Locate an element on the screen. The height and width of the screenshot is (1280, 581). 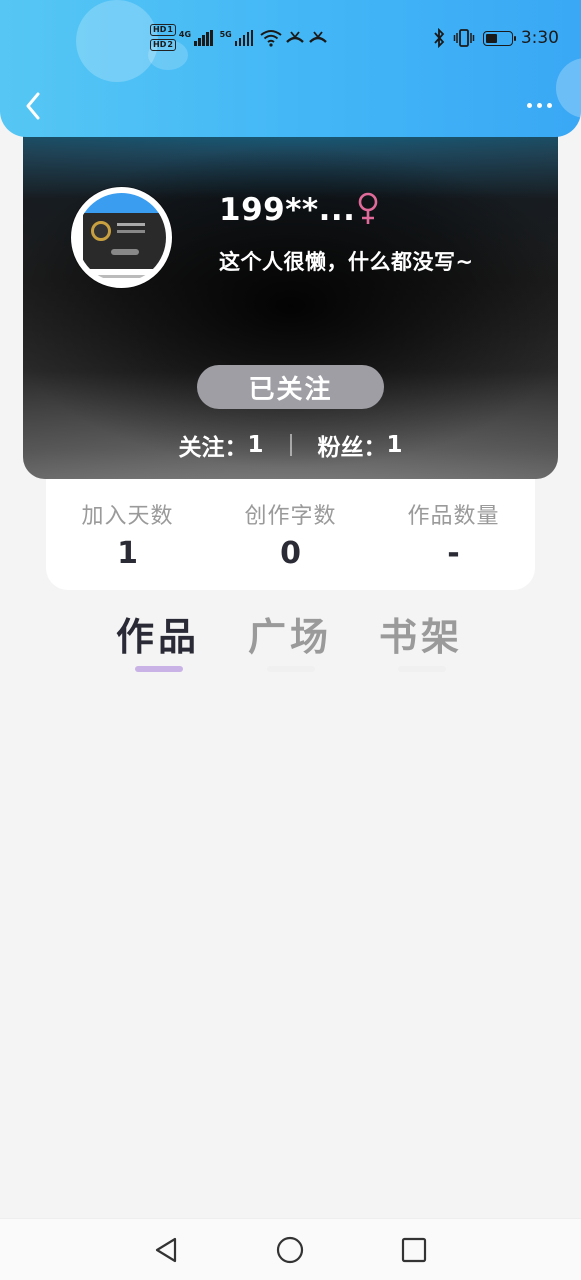
back-button is located at coordinates (33, 106).